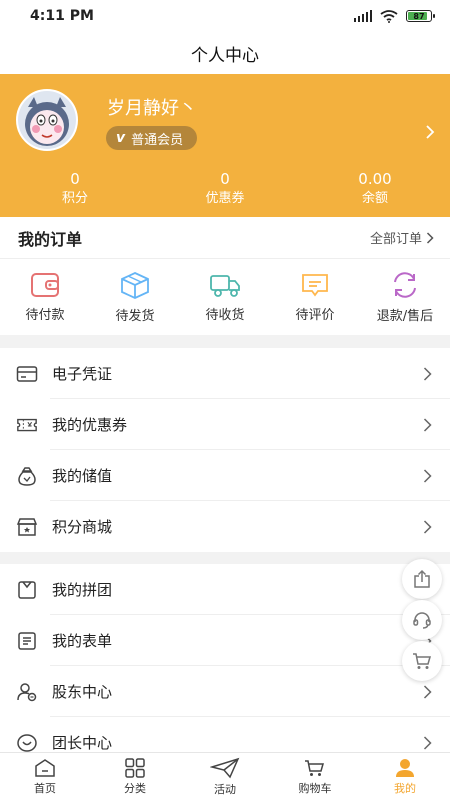 The height and width of the screenshot is (800, 450). I want to click on all-orders-link: 全部订单, so click(402, 237).